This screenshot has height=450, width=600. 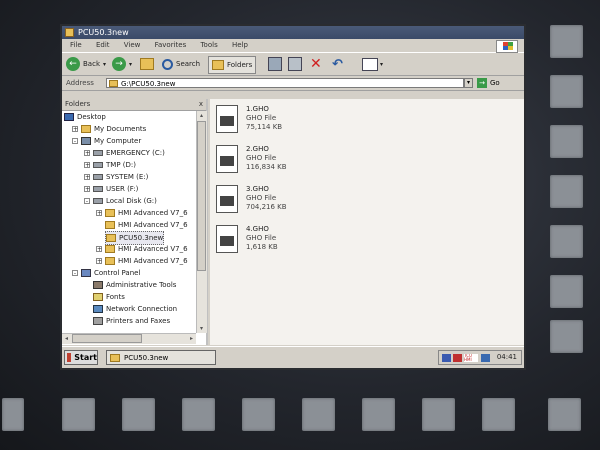 What do you see at coordinates (13, 414) in the screenshot?
I see `softkey-bottom-left` at bounding box center [13, 414].